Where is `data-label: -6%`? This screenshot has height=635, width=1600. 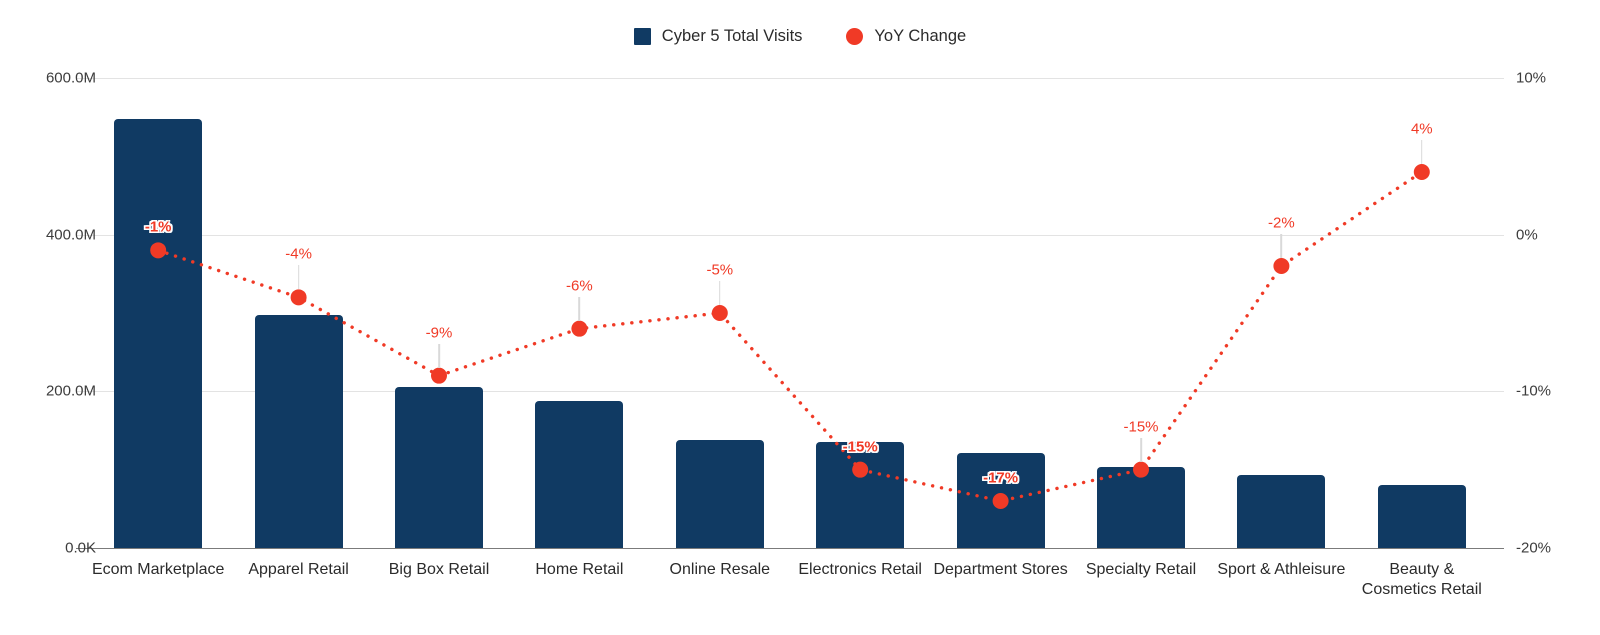 data-label: -6% is located at coordinates (579, 286).